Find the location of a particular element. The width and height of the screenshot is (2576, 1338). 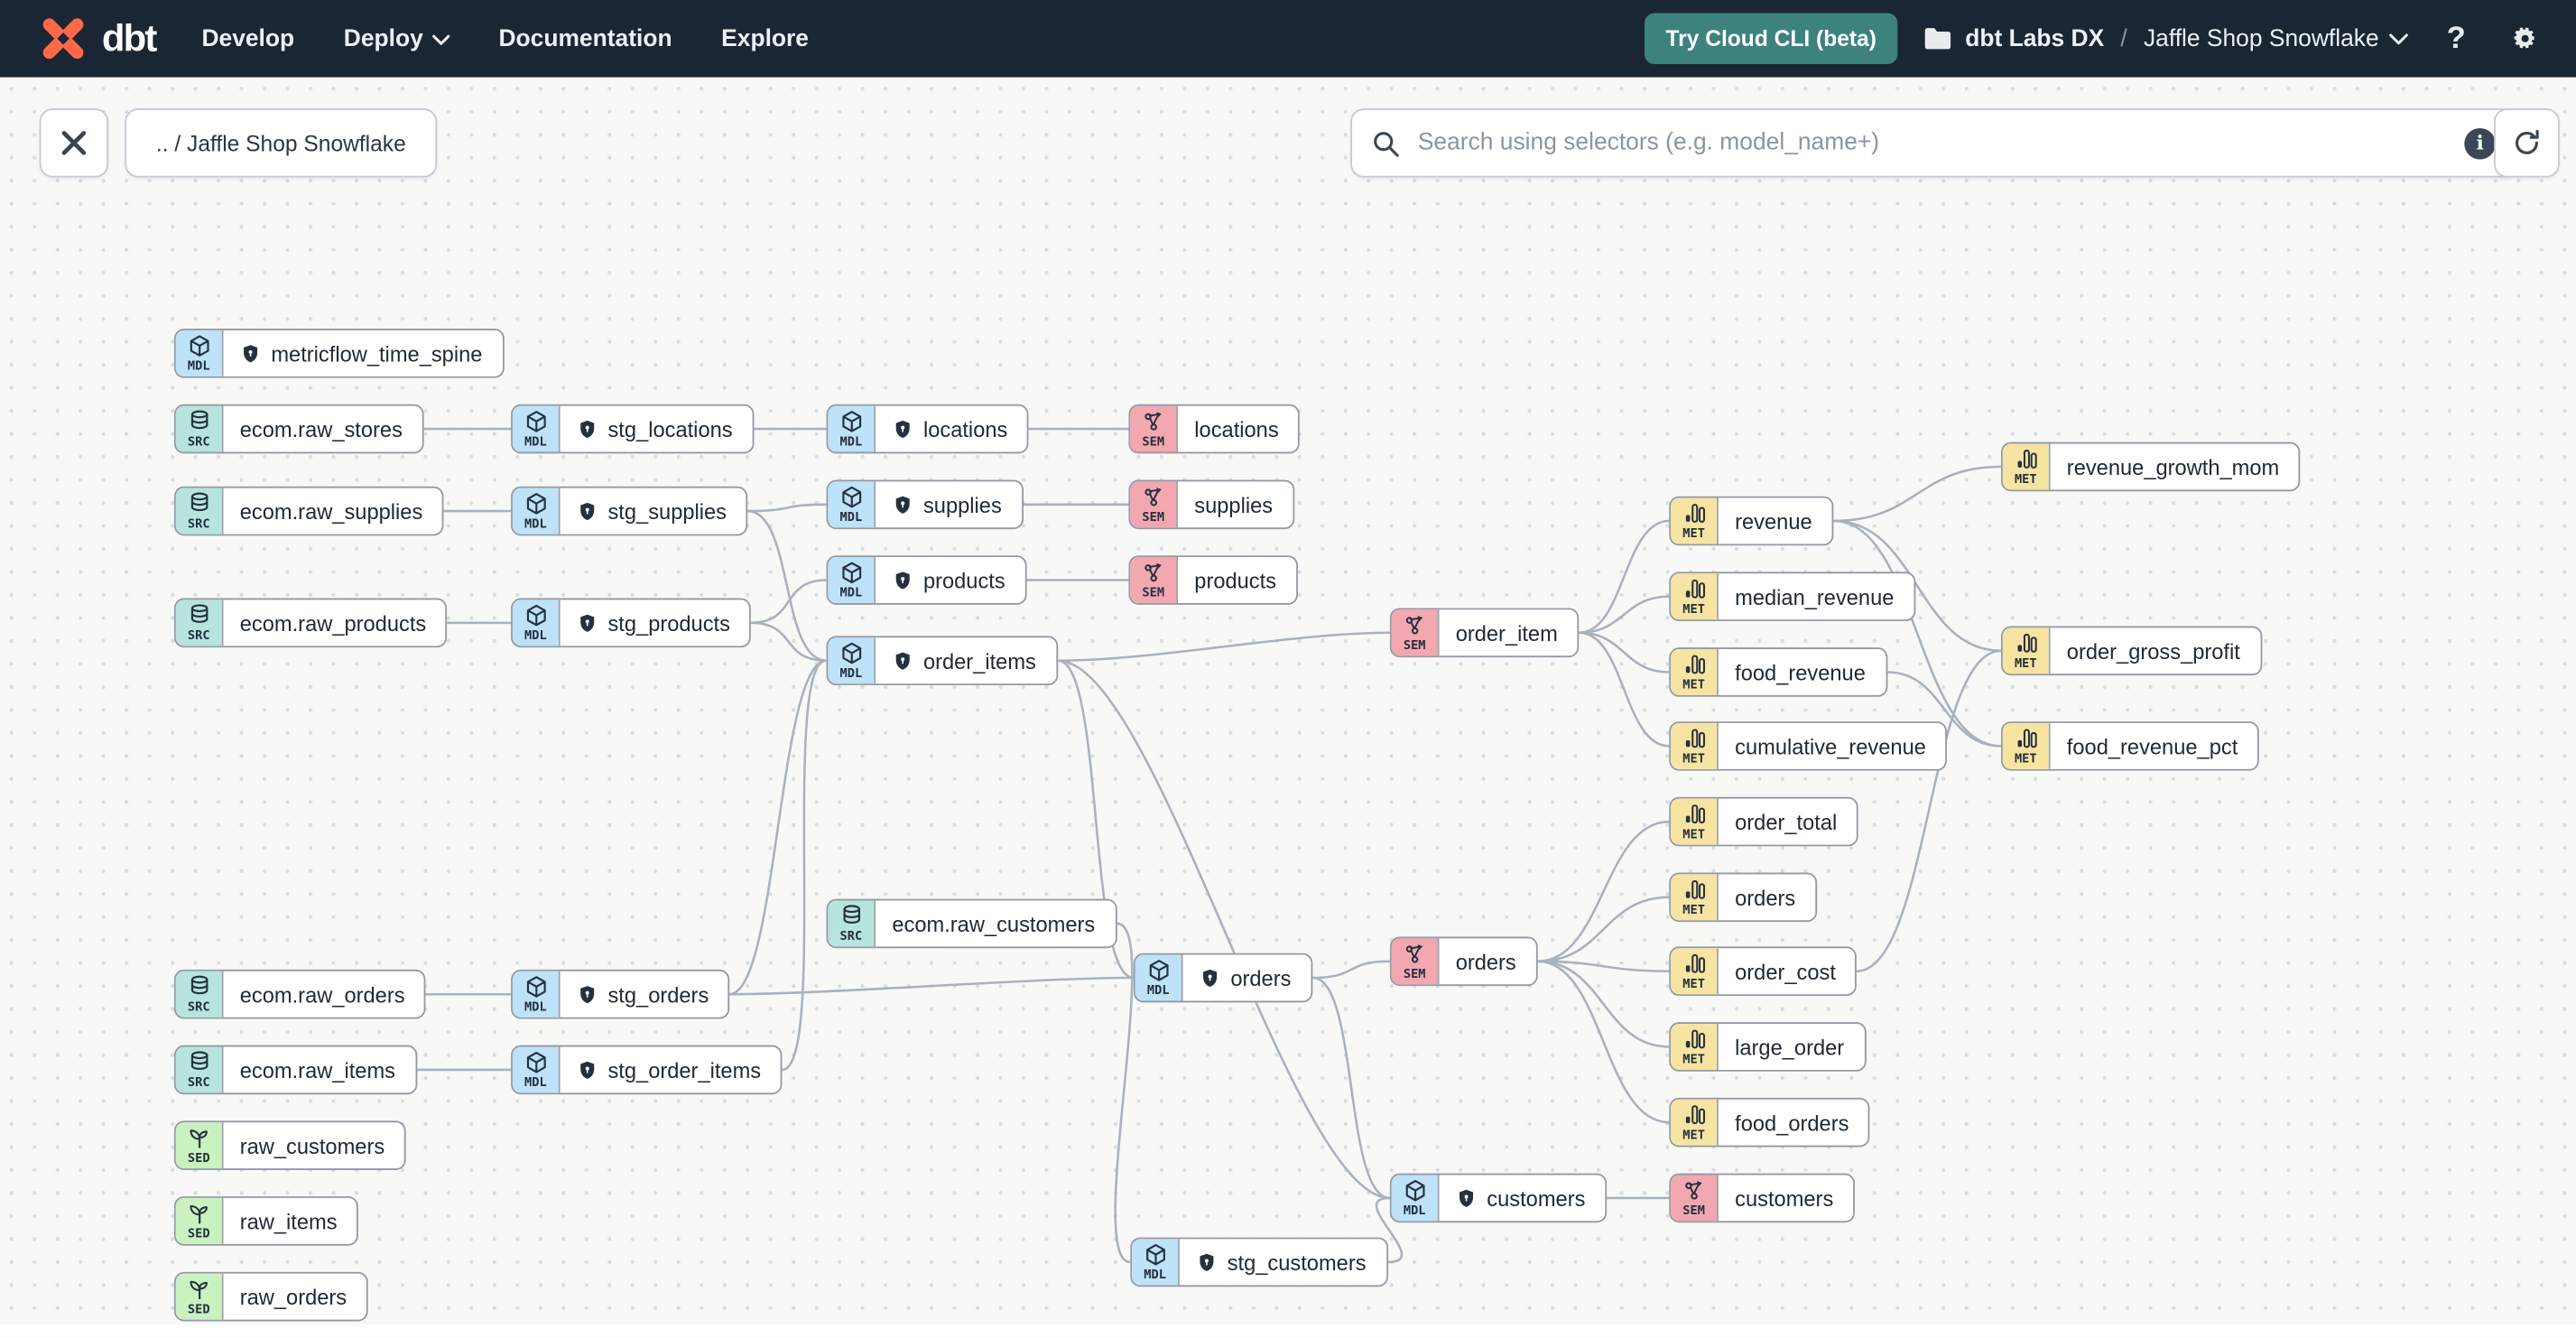

graph-node-locations_sem: SEM locations is located at coordinates (1214, 429).